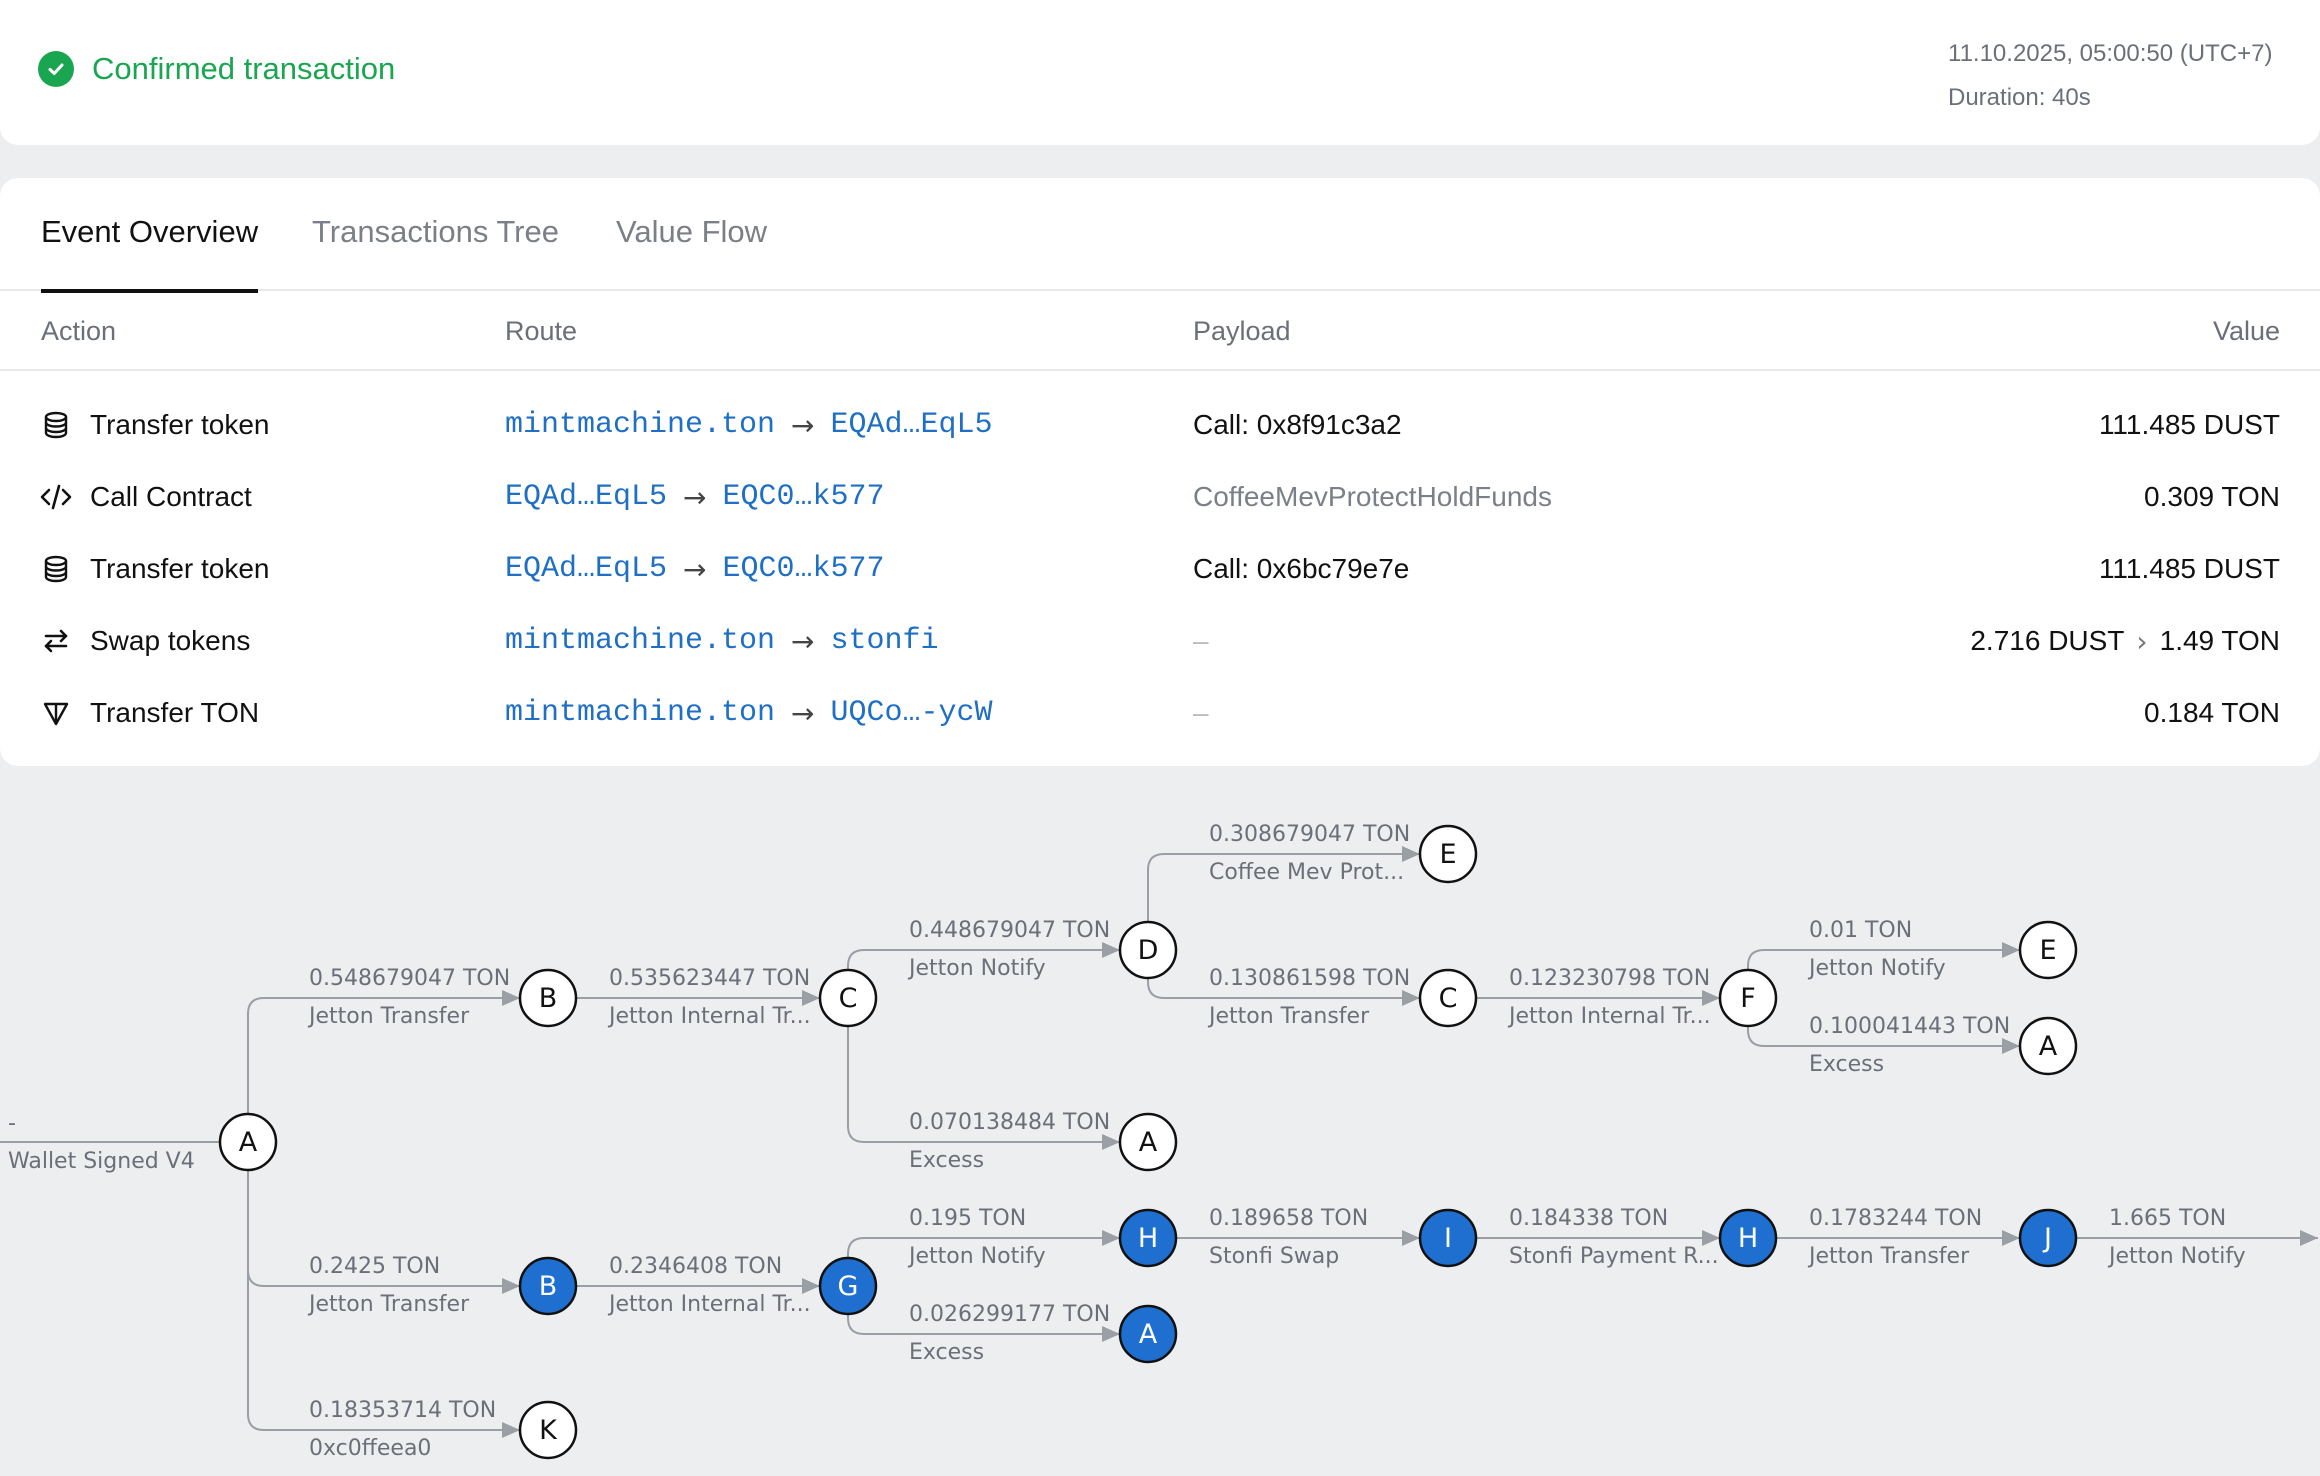 The width and height of the screenshot is (2320, 1476). What do you see at coordinates (2167, 1218) in the screenshot?
I see `edge-amount: 1.665 TON` at bounding box center [2167, 1218].